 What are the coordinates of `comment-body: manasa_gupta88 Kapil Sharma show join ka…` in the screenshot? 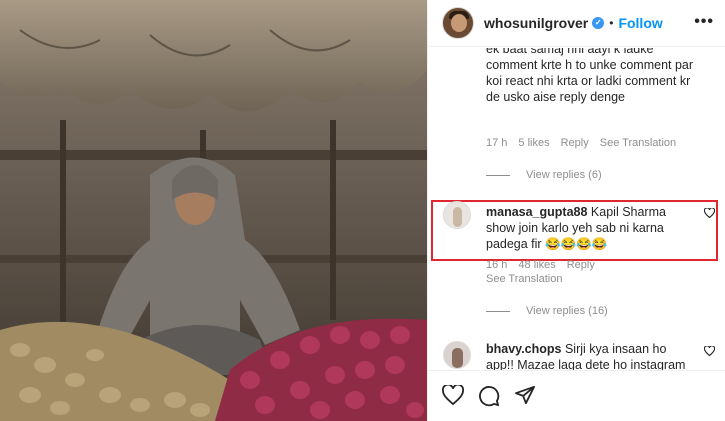 It's located at (588, 228).